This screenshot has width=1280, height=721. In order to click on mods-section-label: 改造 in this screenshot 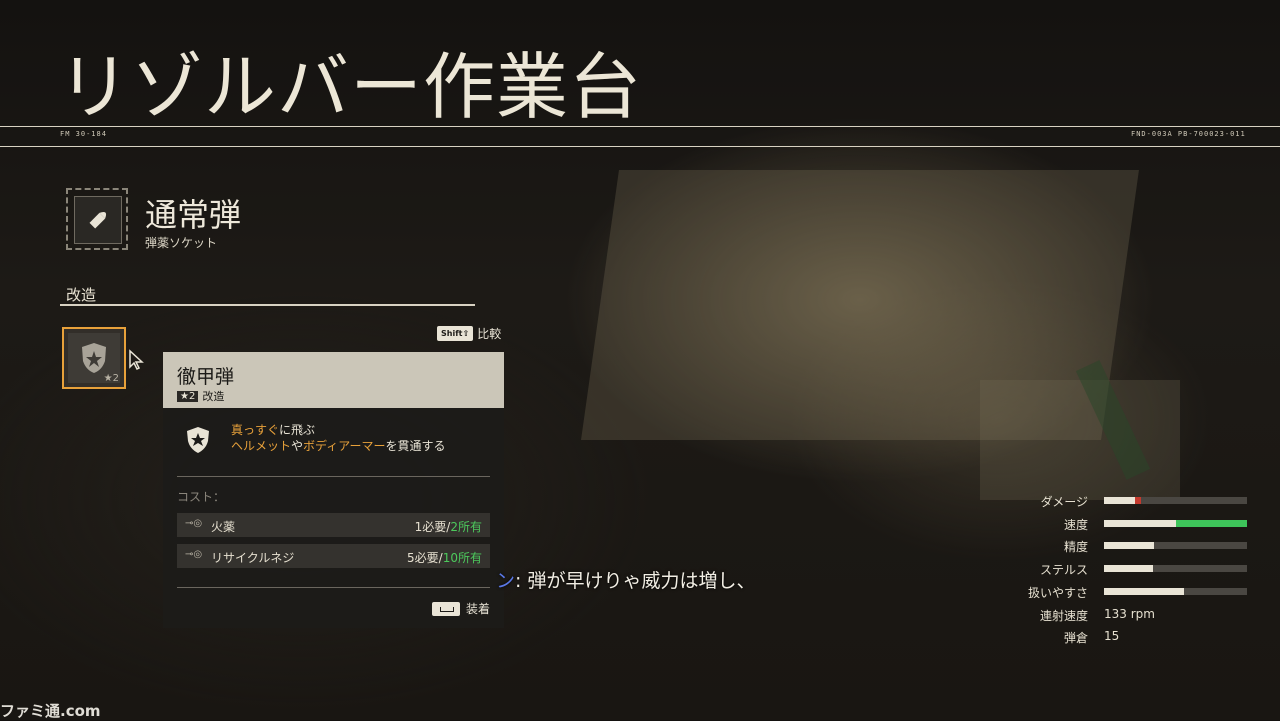, I will do `click(81, 295)`.